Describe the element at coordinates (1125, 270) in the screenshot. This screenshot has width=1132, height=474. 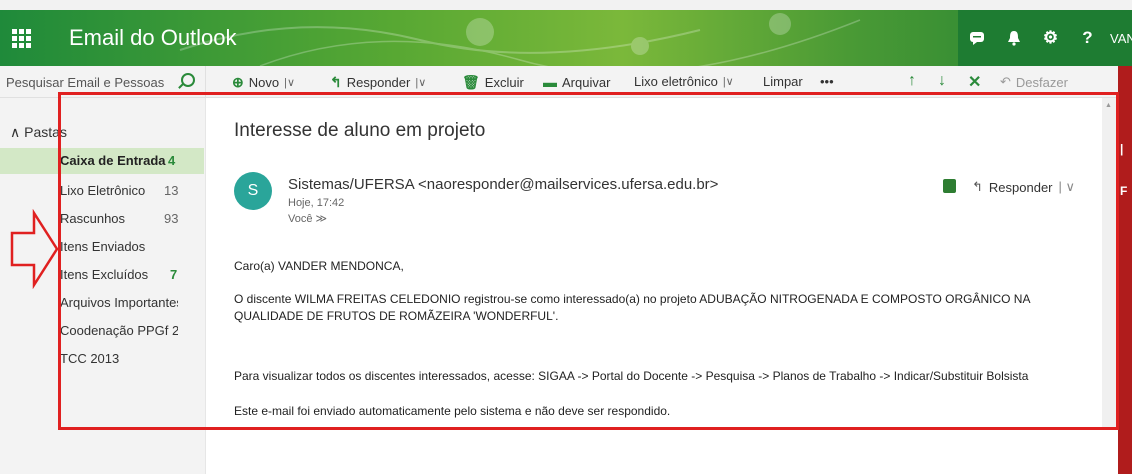
I see `ad-panel: | F` at that location.